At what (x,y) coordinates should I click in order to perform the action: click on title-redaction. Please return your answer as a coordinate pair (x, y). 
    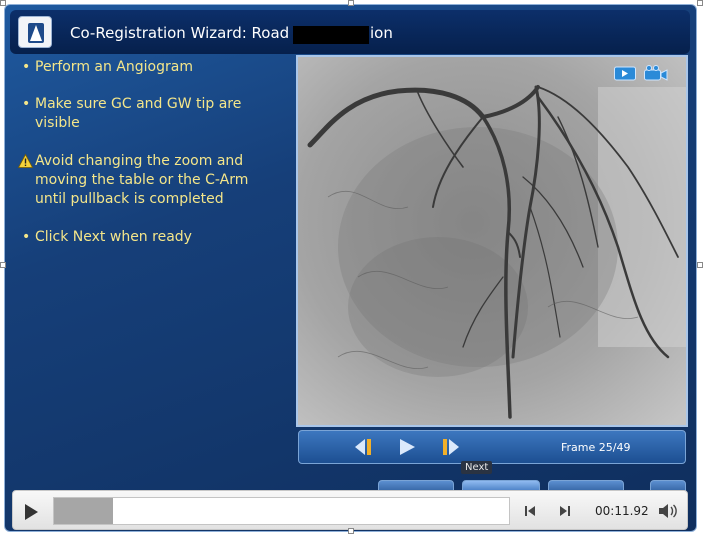
    Looking at the image, I should click on (331, 35).